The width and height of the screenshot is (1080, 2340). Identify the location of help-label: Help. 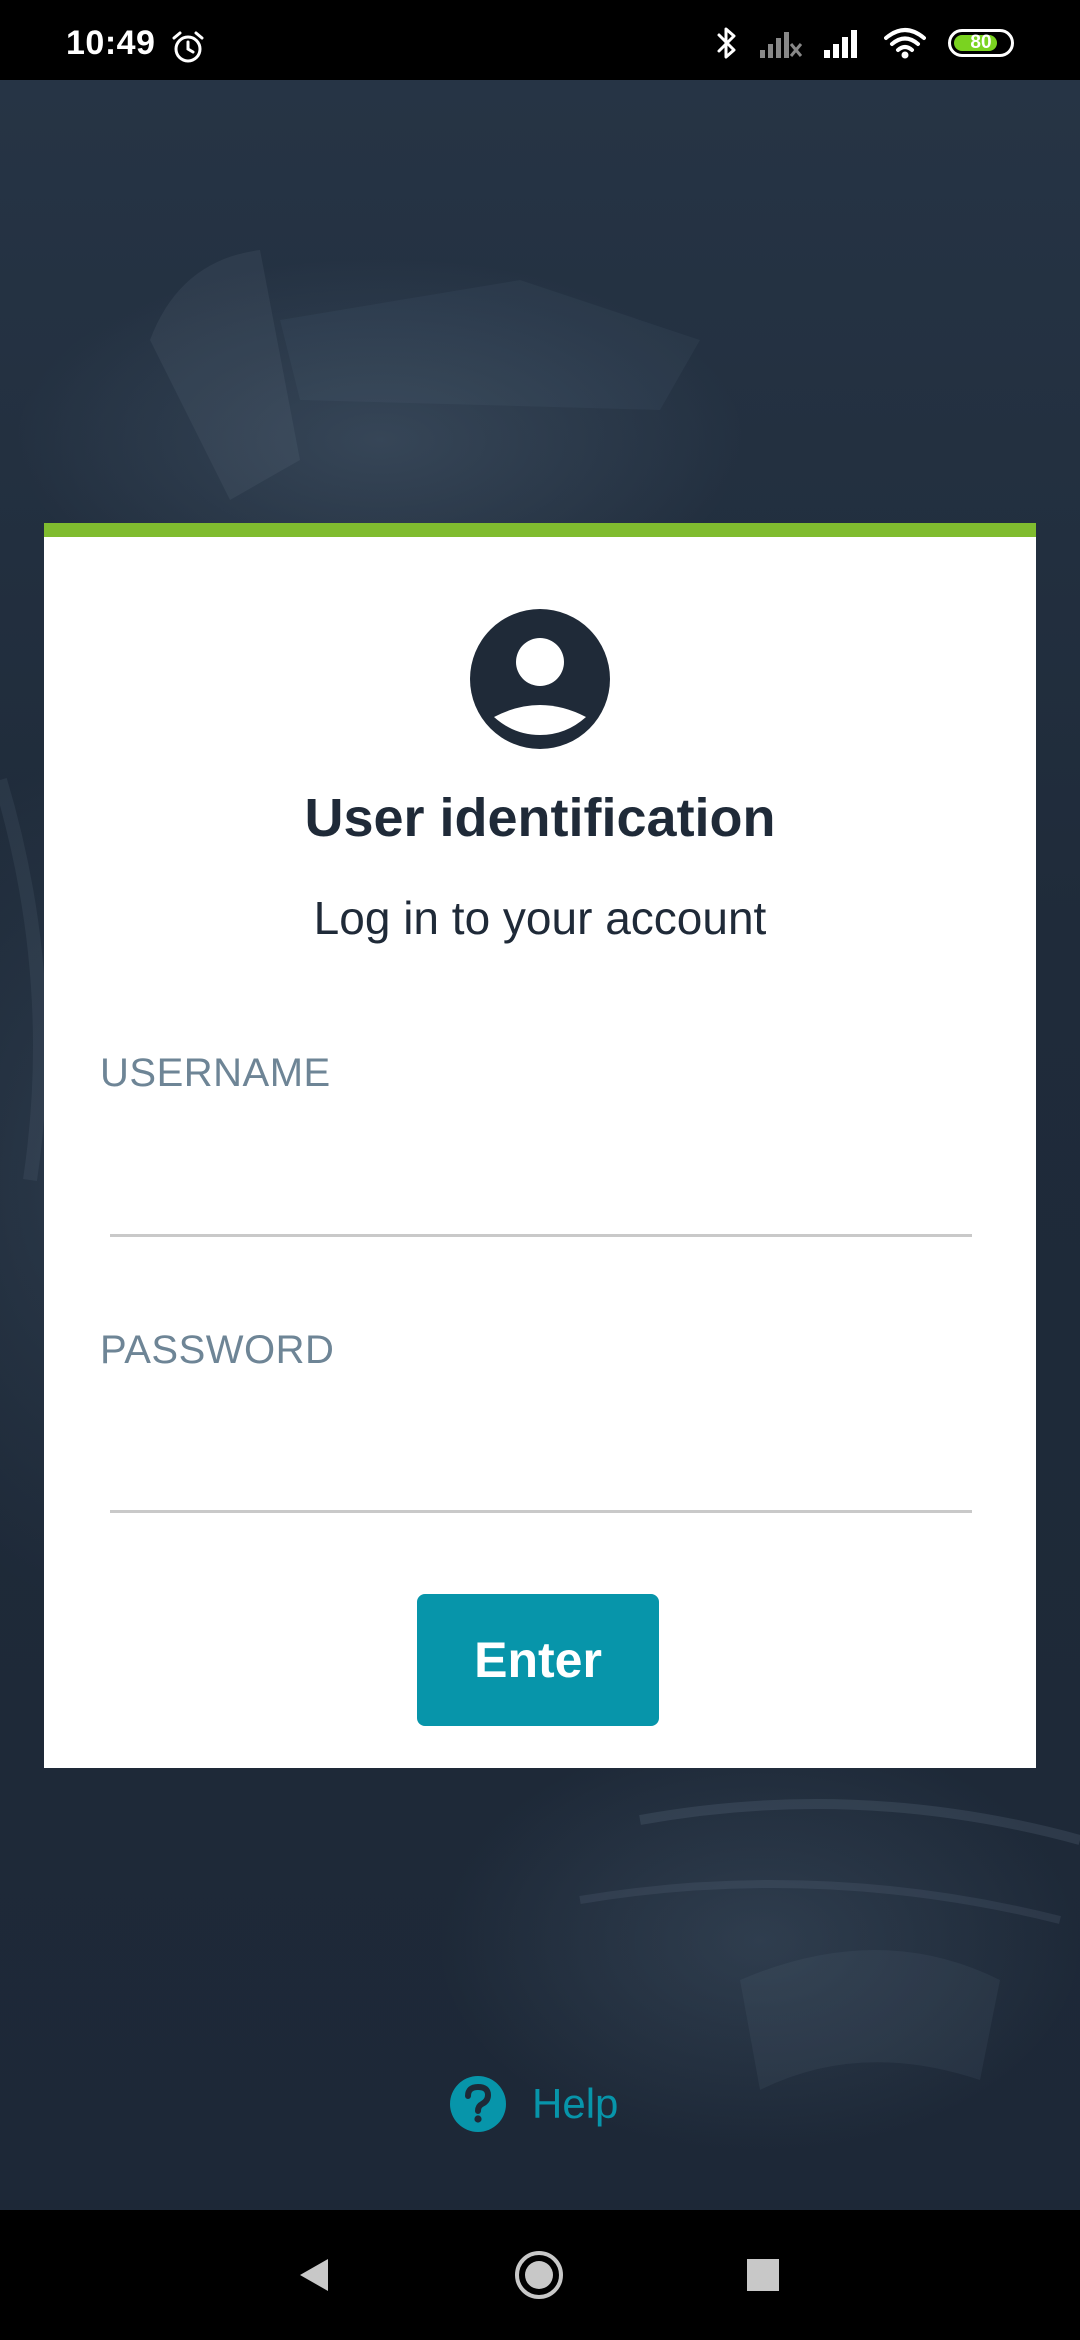
(575, 2103).